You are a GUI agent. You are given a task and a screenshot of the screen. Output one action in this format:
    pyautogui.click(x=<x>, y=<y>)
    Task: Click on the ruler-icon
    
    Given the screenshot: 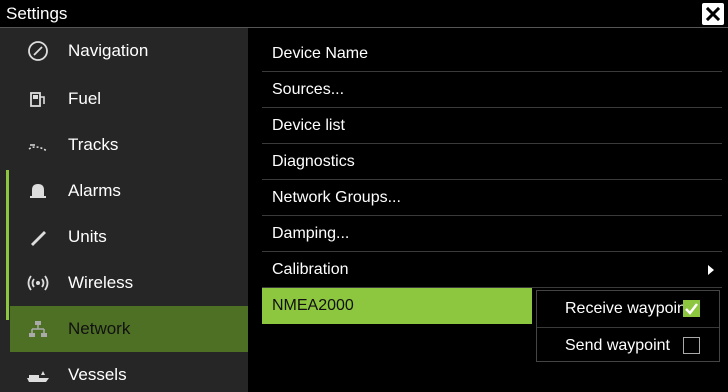 What is the action you would take?
    pyautogui.click(x=38, y=237)
    